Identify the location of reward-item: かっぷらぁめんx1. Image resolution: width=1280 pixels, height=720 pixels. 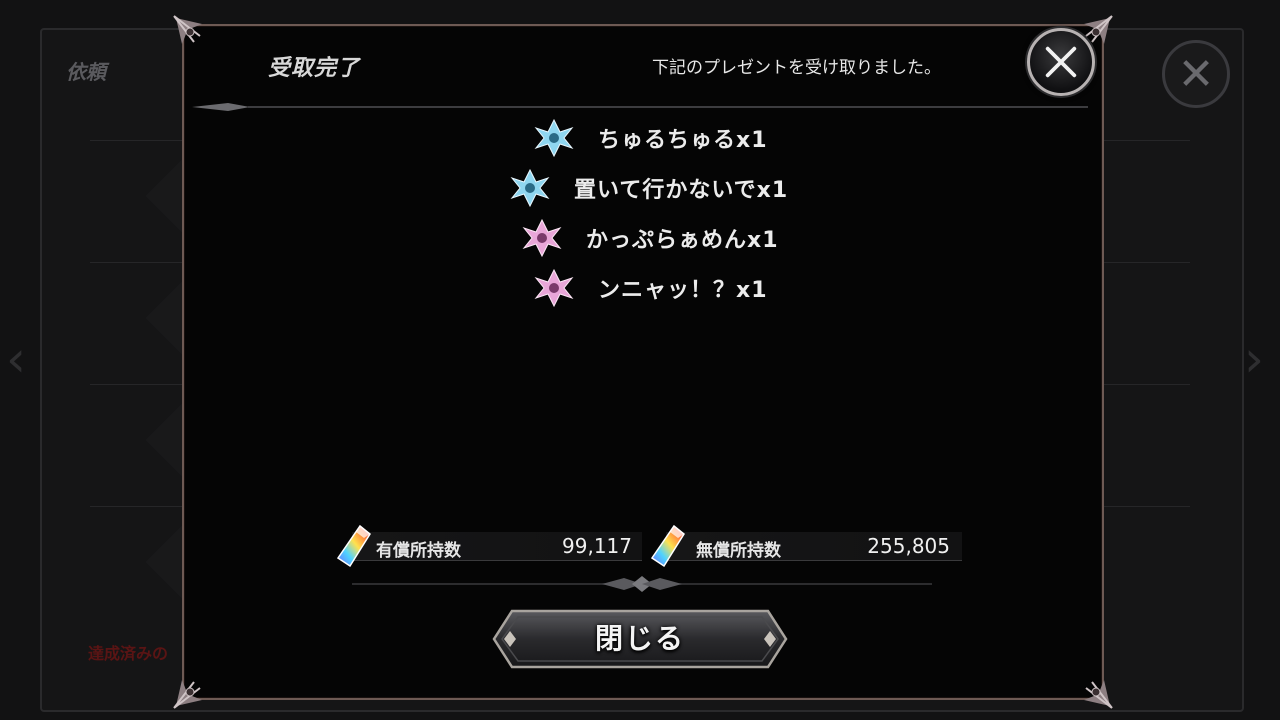
(650, 238).